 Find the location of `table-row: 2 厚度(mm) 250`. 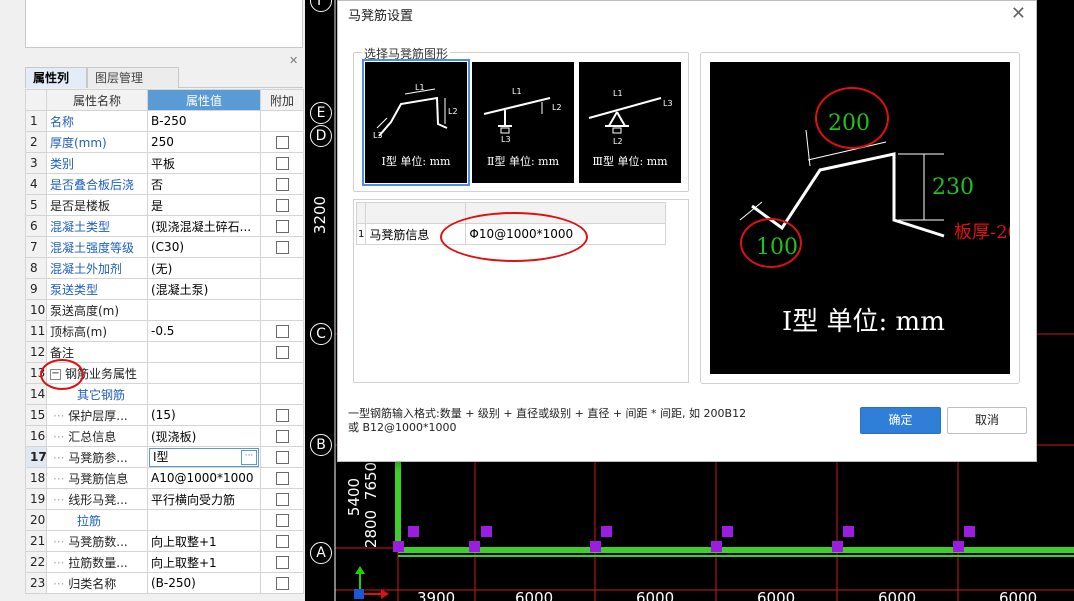

table-row: 2 厚度(mm) 250 is located at coordinates (164, 142).